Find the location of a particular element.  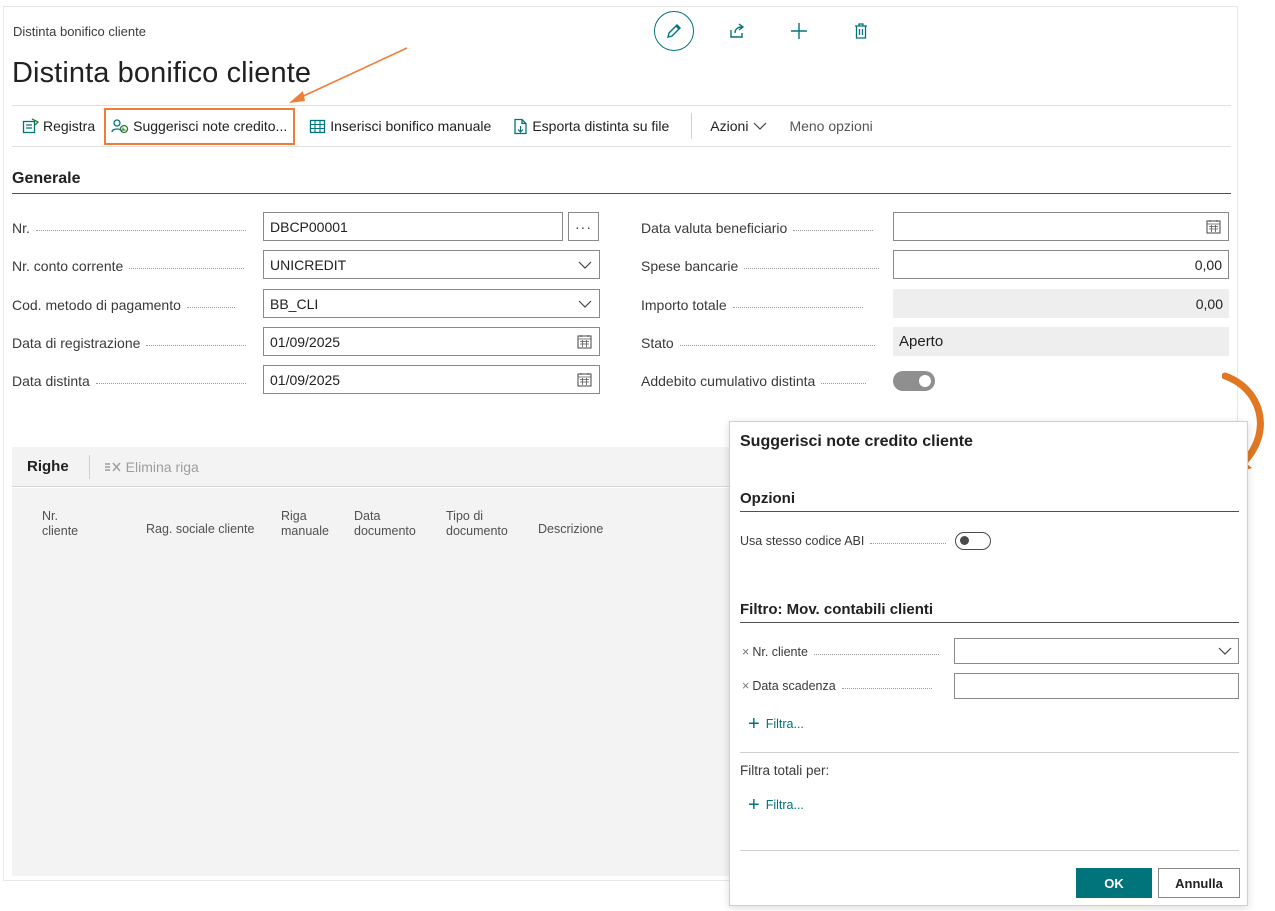

col-line2: manuale is located at coordinates (305, 531).